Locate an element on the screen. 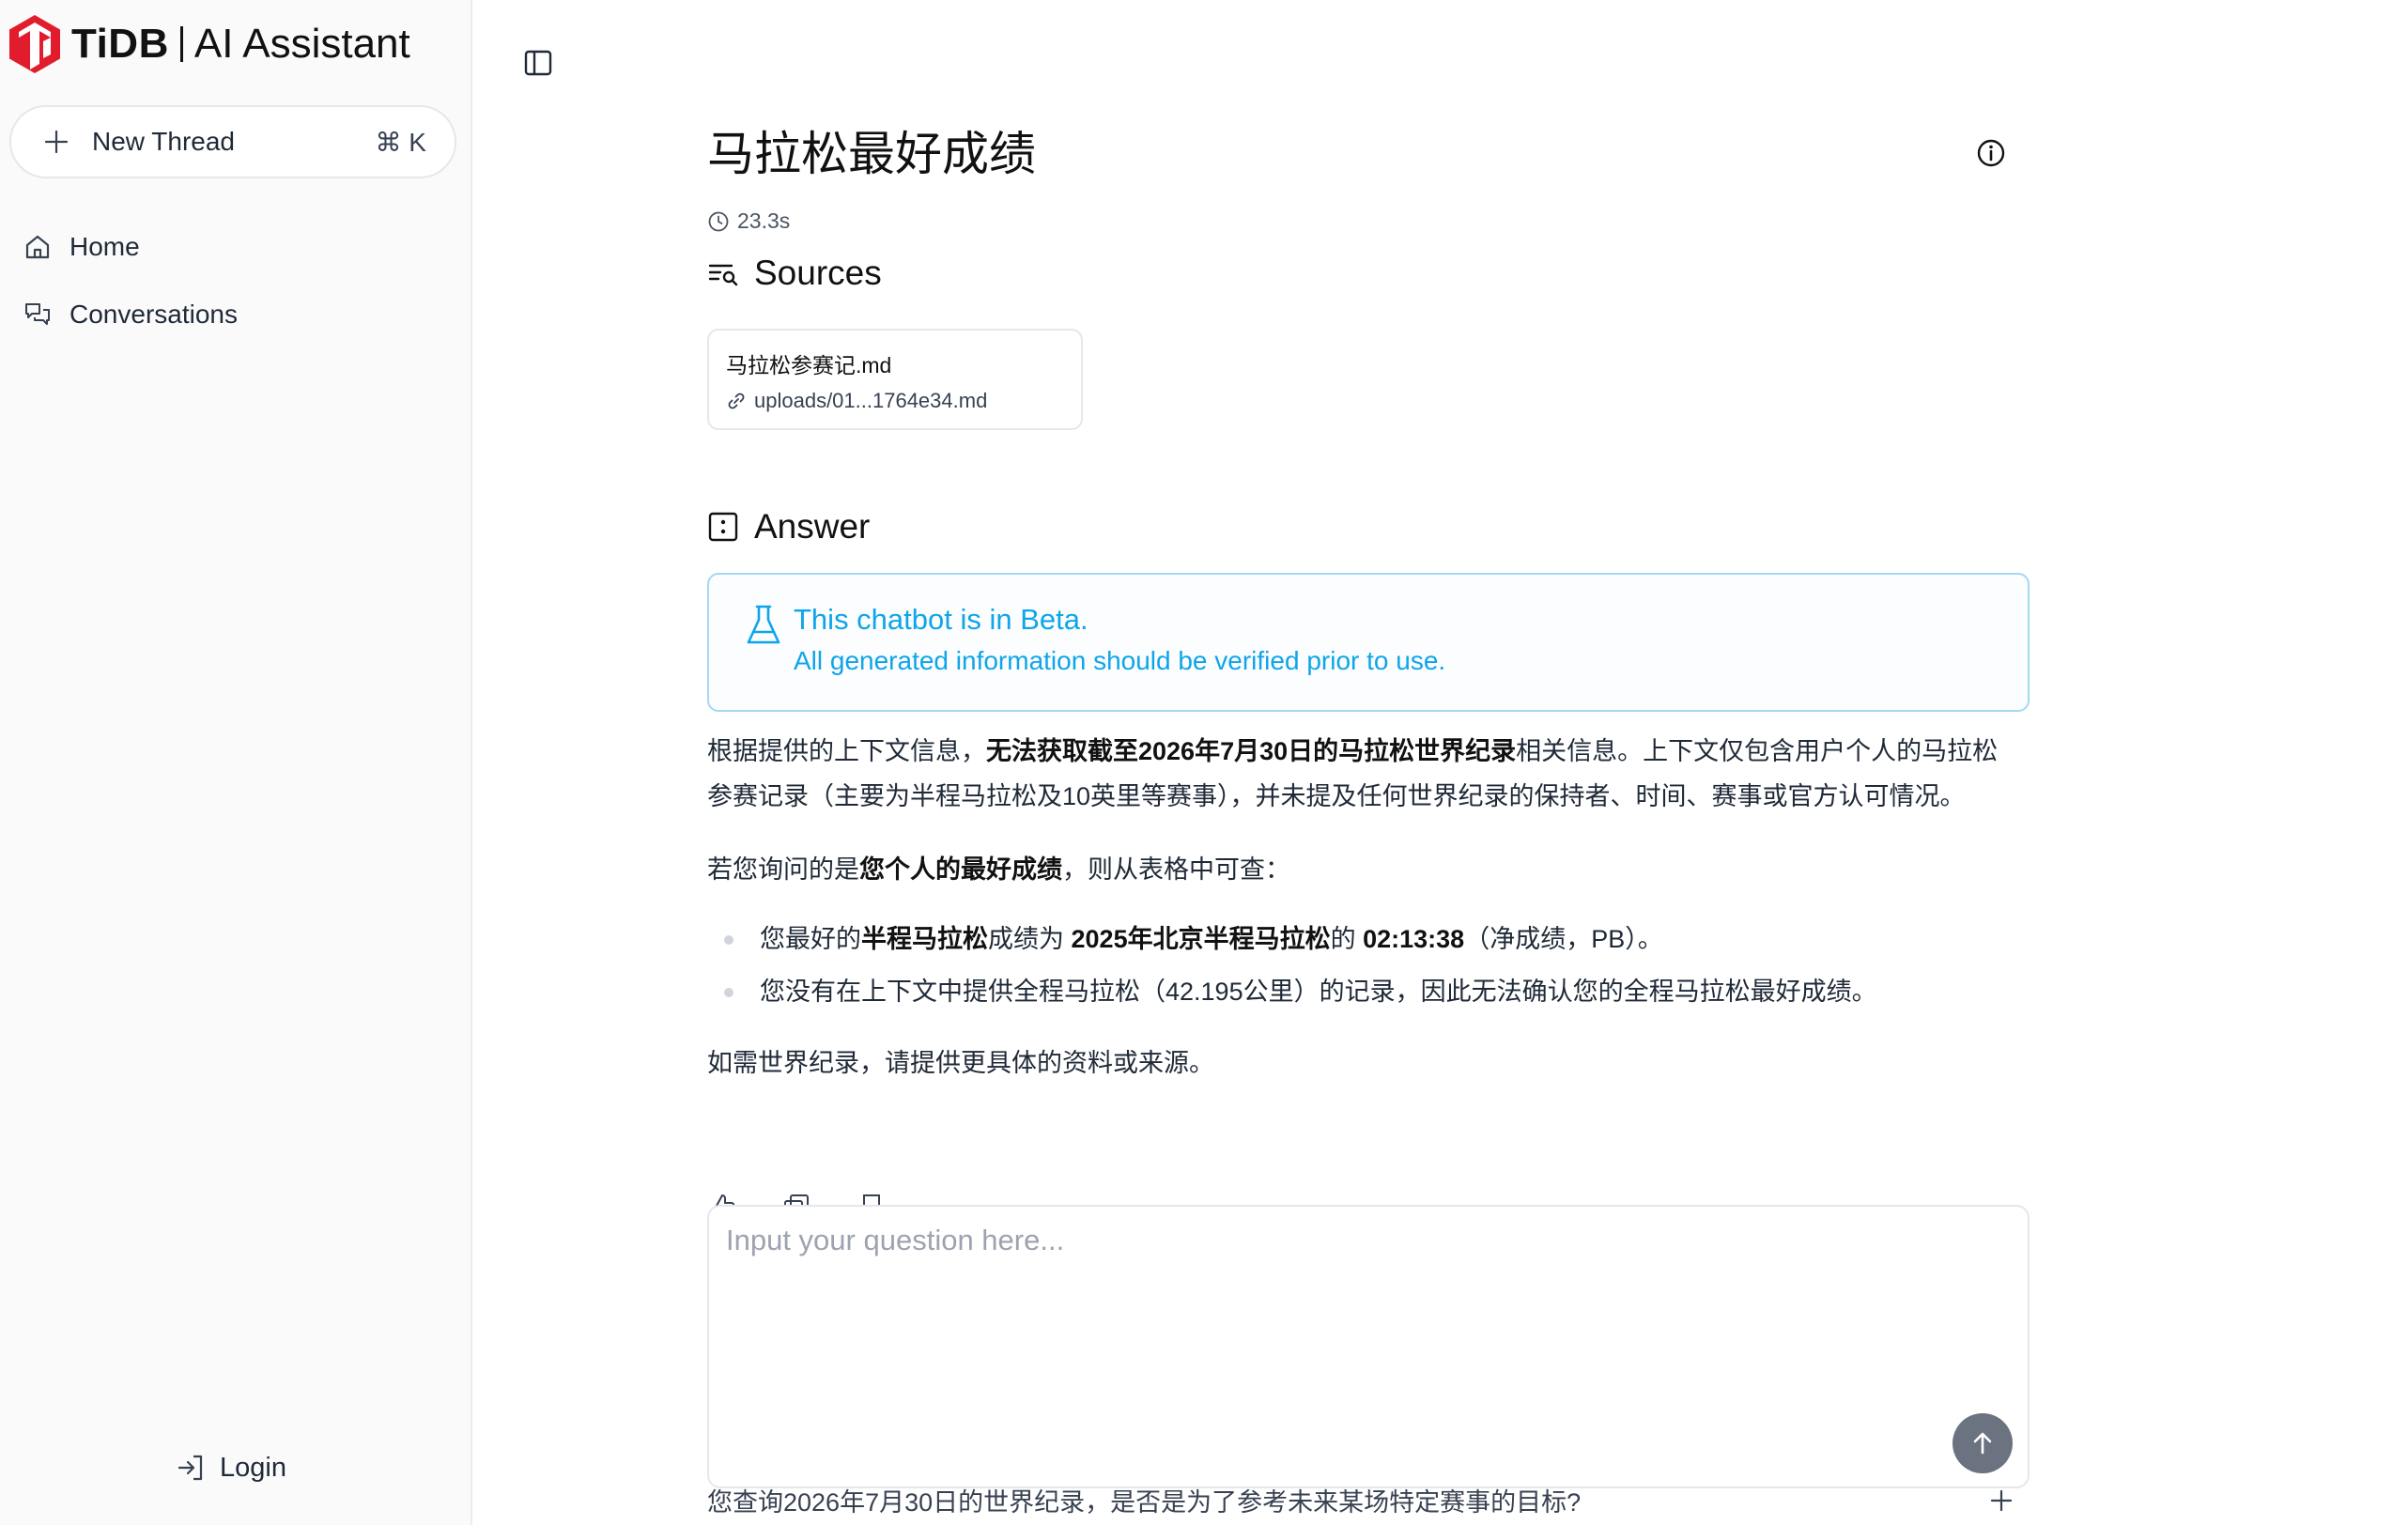  text-span: 的 is located at coordinates (1347, 939).